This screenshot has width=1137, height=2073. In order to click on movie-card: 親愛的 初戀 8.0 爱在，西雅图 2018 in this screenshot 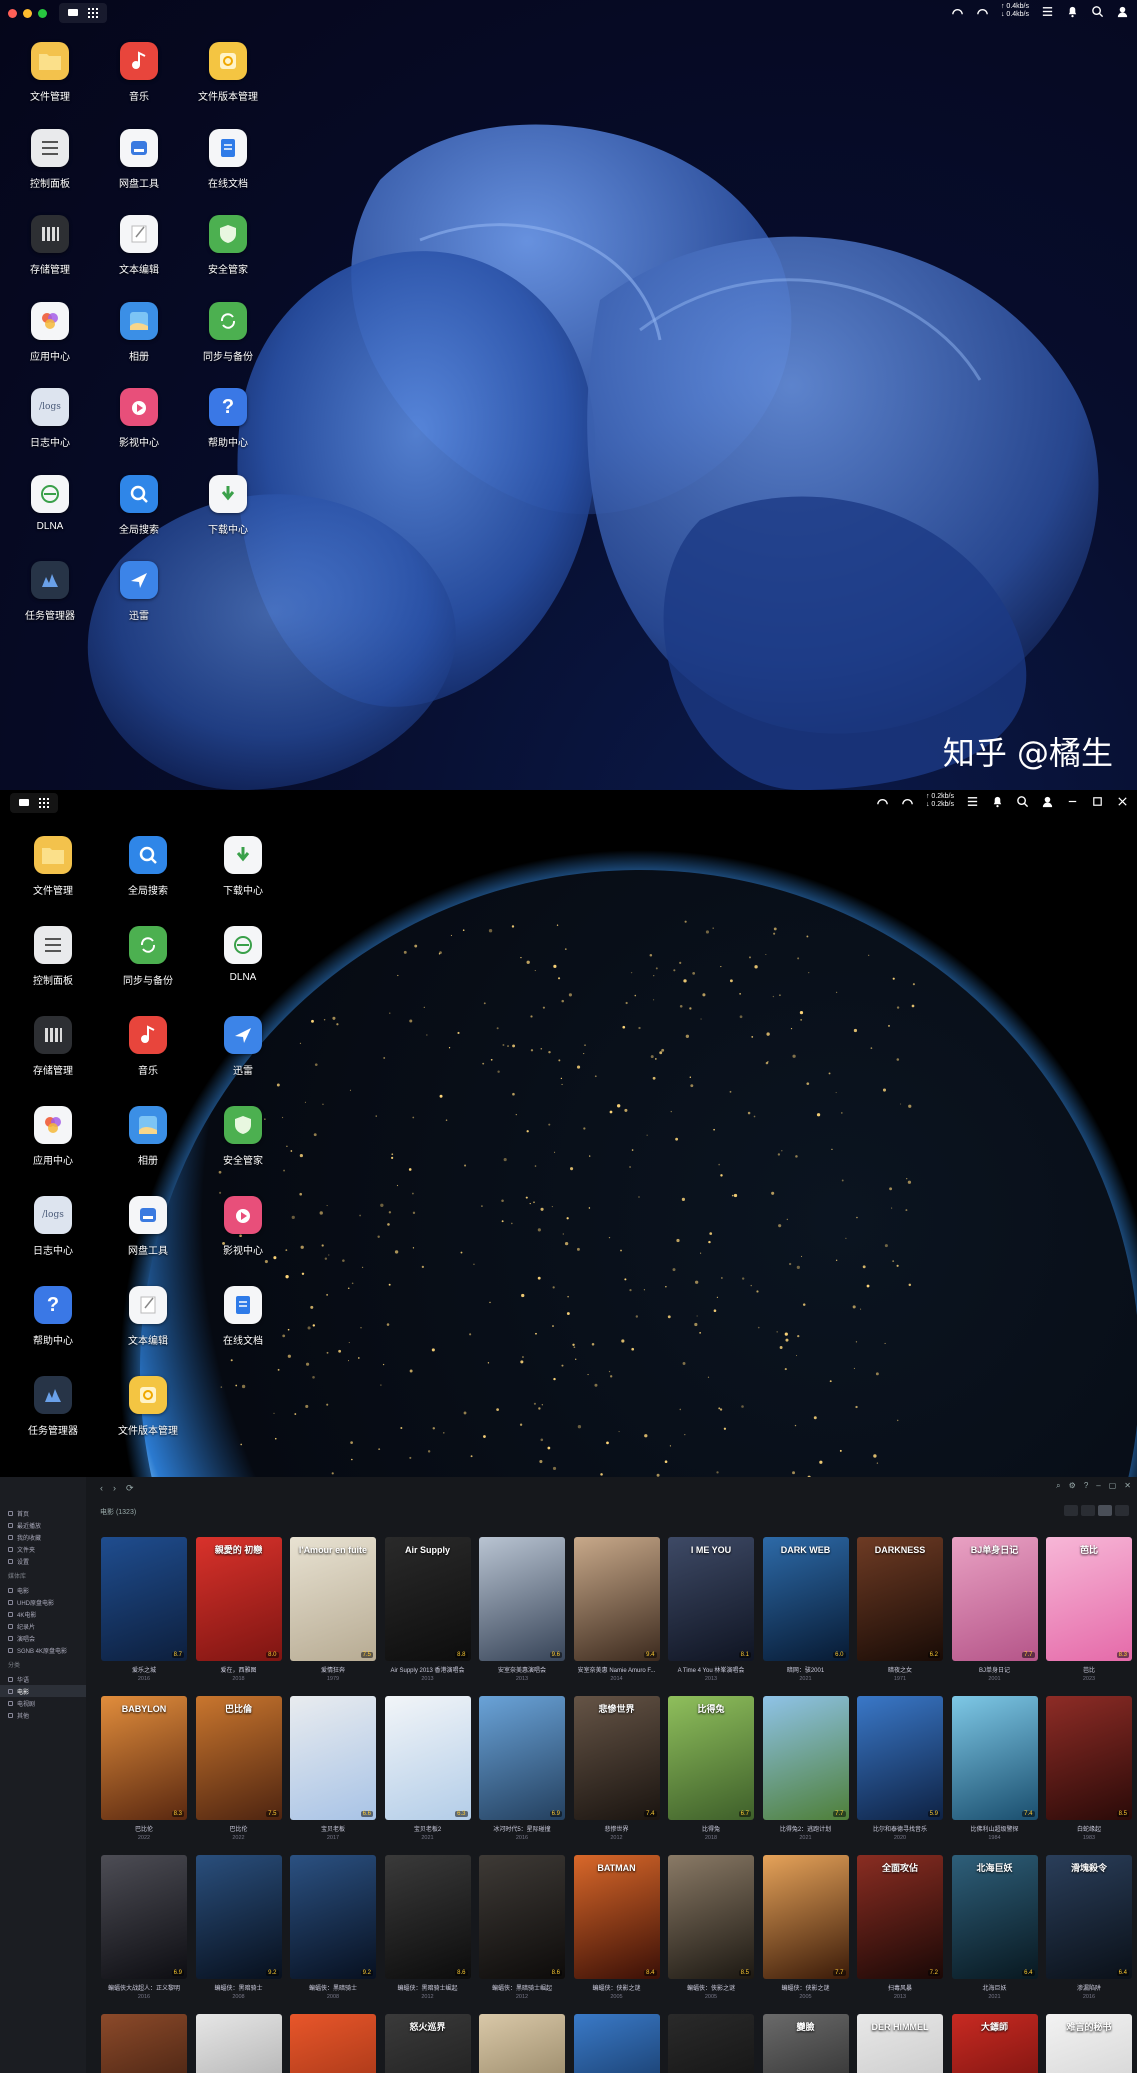, I will do `click(238, 1609)`.